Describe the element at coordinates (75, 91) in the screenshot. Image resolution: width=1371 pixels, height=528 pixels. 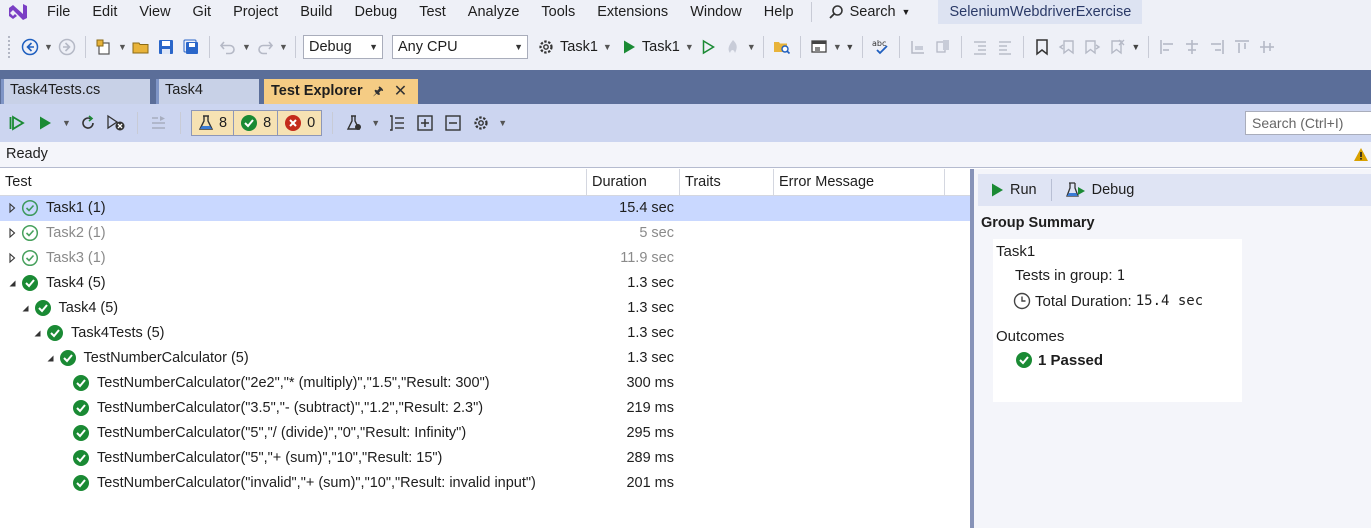
I see `tab-task4tests-cs: Task4Tests.cs` at that location.